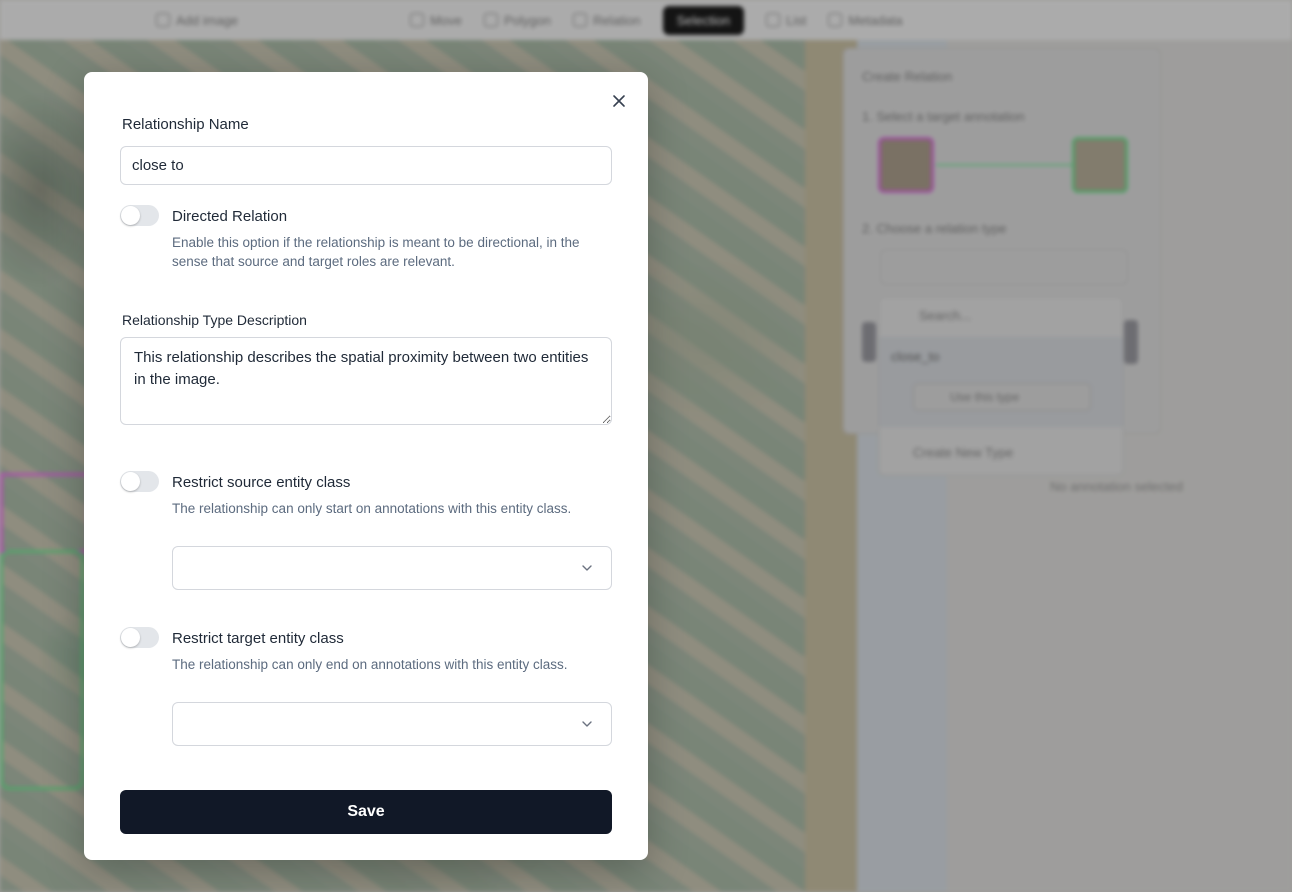 The image size is (1292, 892). I want to click on restrict-target-toggle, so click(139, 637).